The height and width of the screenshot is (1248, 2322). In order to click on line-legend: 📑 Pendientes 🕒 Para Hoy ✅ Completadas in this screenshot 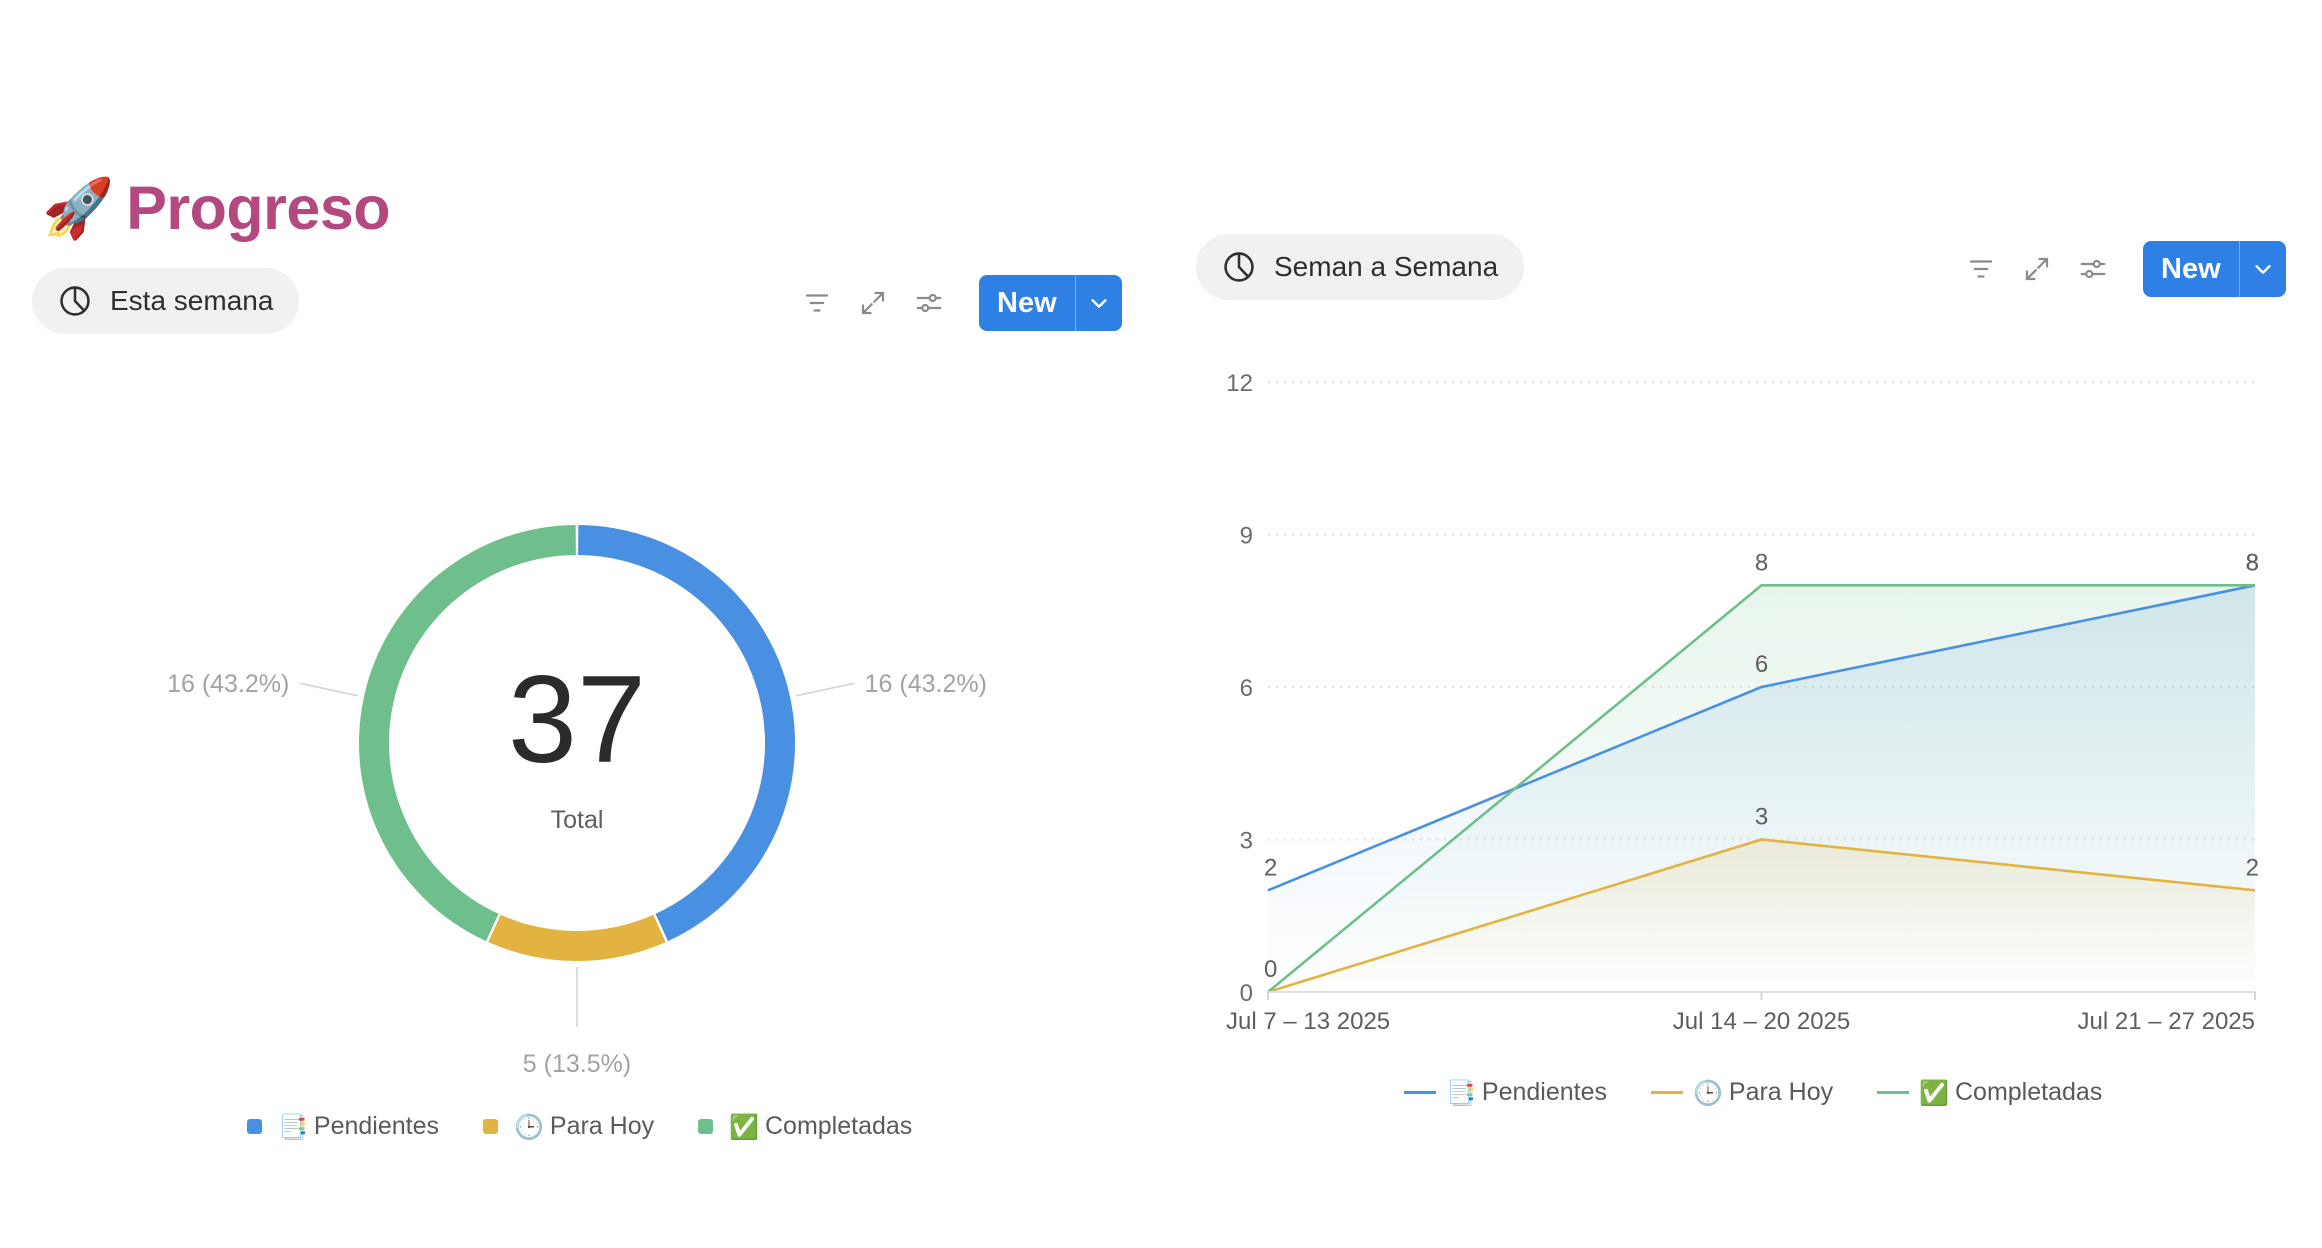, I will do `click(1753, 1092)`.